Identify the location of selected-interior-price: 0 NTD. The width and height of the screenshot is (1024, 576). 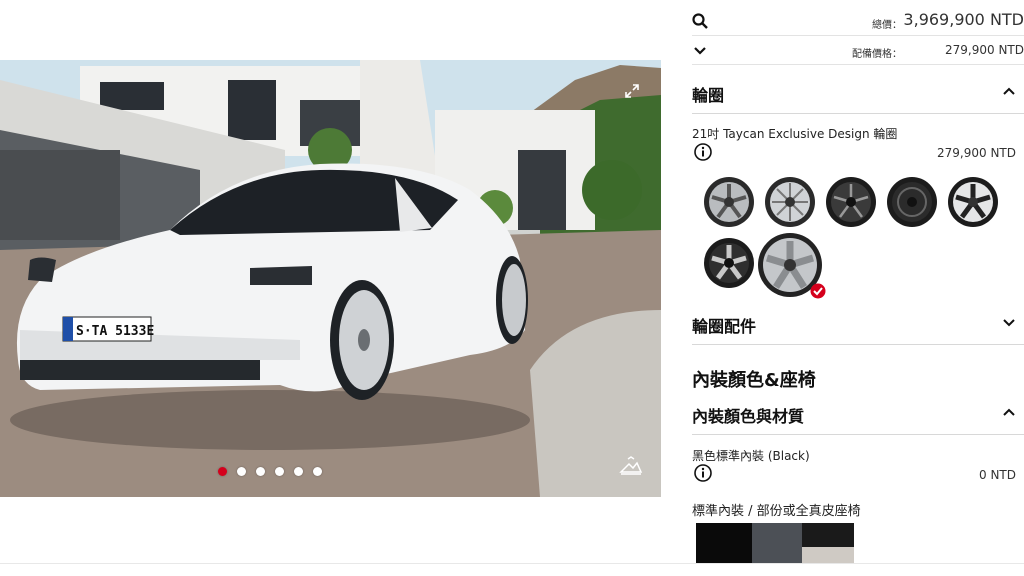
(997, 475).